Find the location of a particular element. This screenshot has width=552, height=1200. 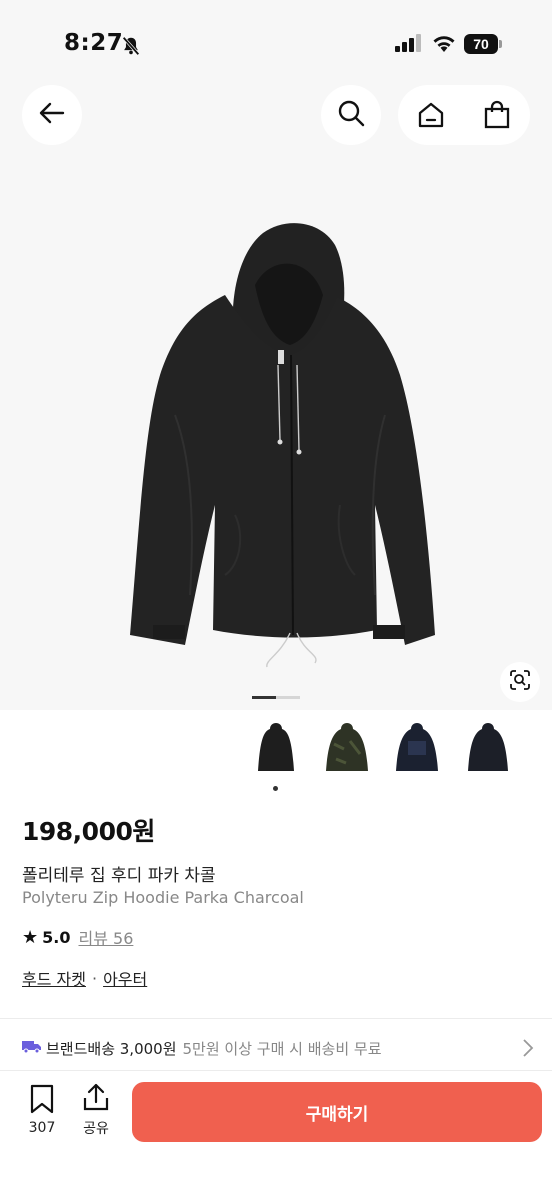

bookmark-count: 307 is located at coordinates (42, 1128).